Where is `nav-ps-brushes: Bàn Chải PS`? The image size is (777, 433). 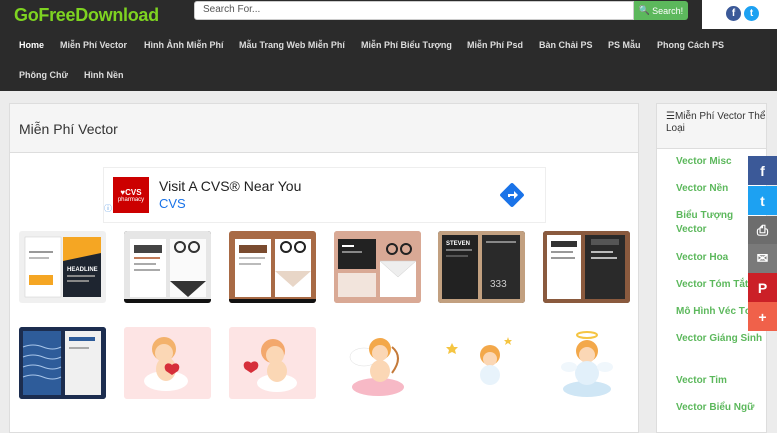 nav-ps-brushes: Bàn Chải PS is located at coordinates (566, 45).